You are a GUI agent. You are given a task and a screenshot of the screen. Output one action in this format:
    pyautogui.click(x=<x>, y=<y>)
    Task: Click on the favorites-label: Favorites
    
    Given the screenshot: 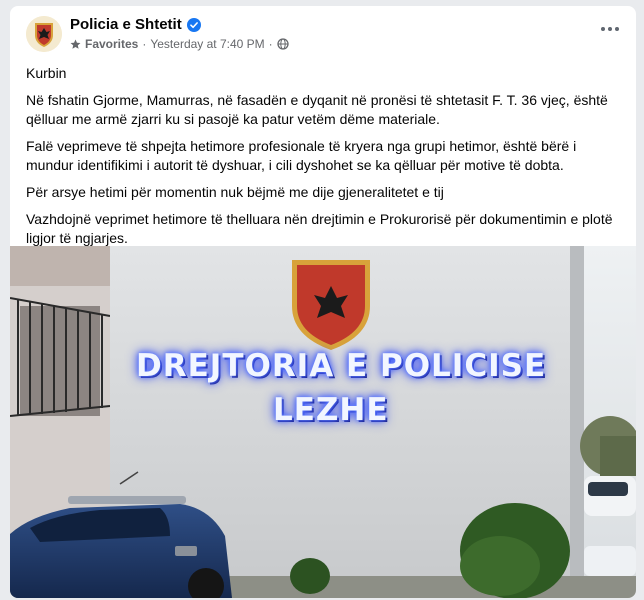 What is the action you would take?
    pyautogui.click(x=111, y=44)
    